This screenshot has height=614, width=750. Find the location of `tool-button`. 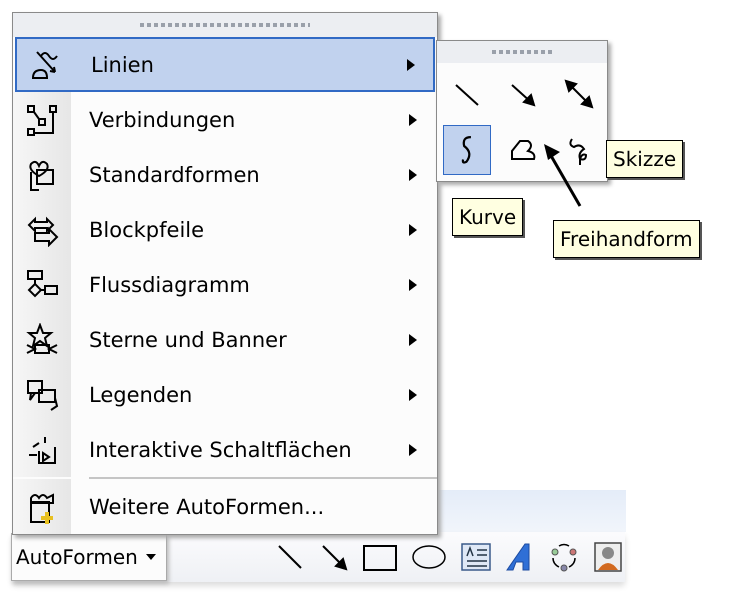

tool-button is located at coordinates (467, 150).